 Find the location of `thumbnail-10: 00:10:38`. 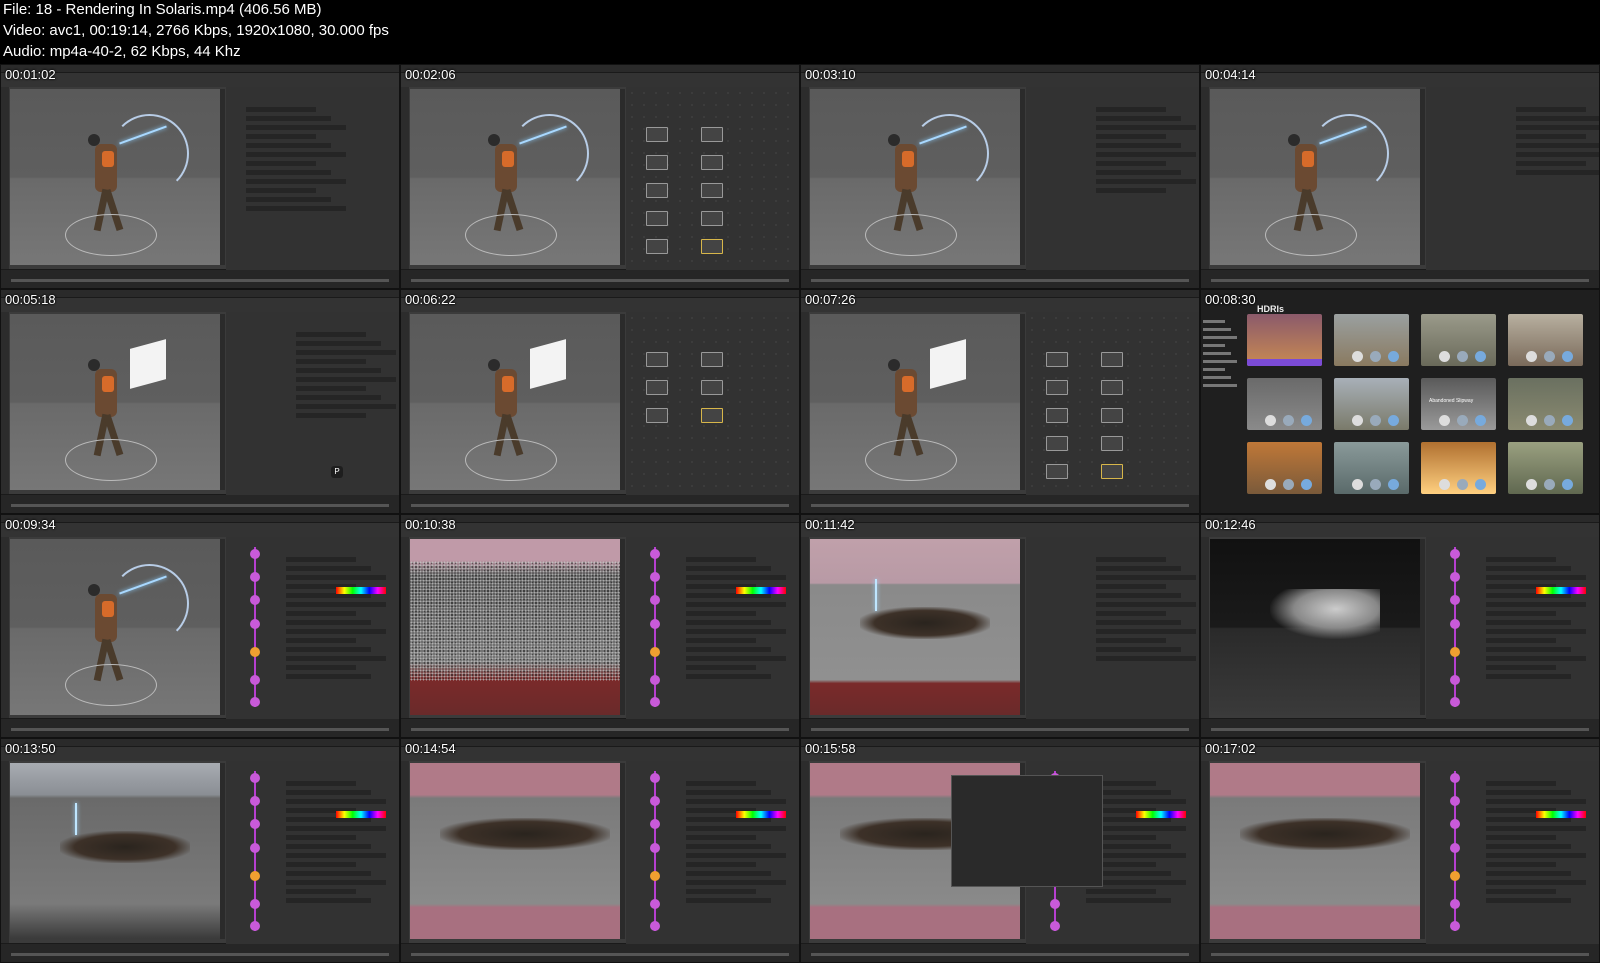

thumbnail-10: 00:10:38 is located at coordinates (600, 626).